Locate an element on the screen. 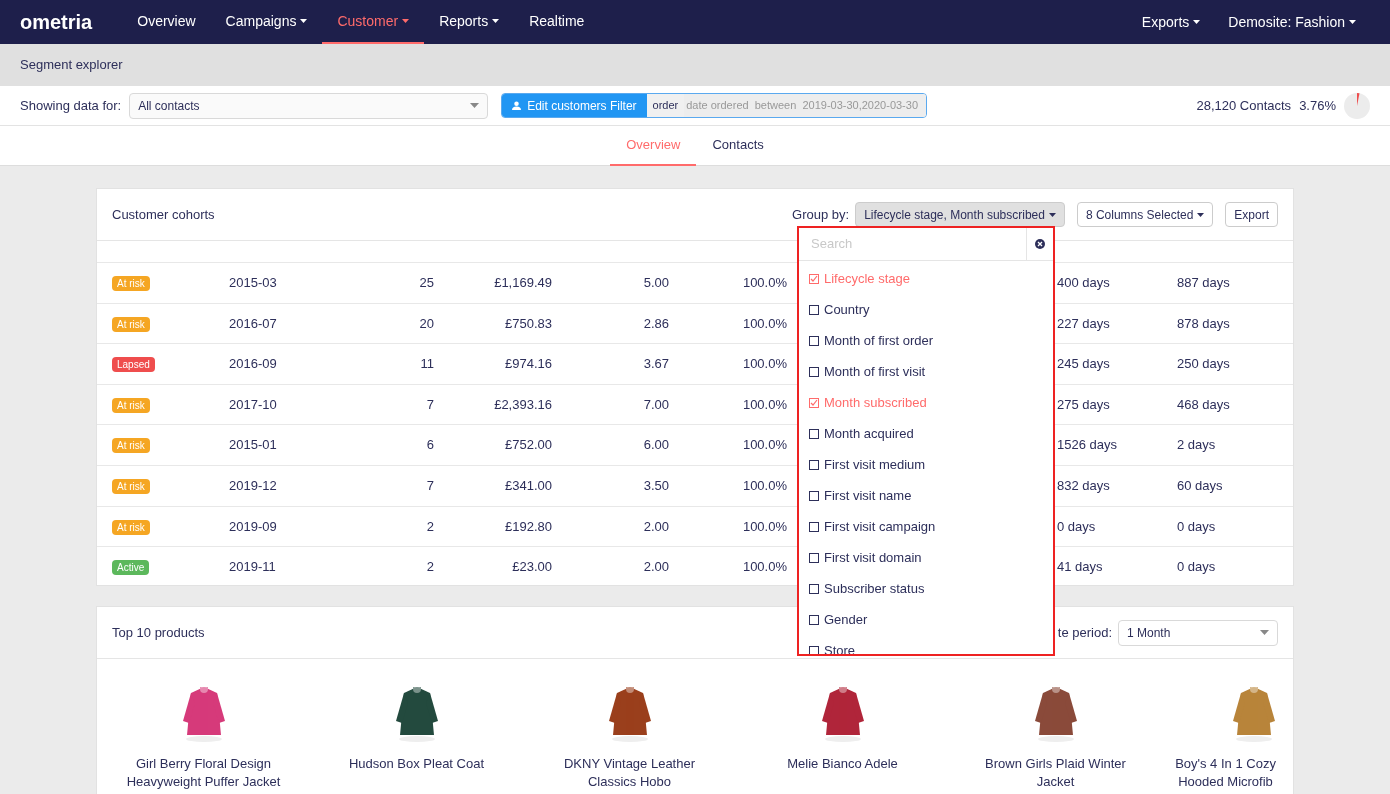  group-option: First visit name is located at coordinates (926, 495).